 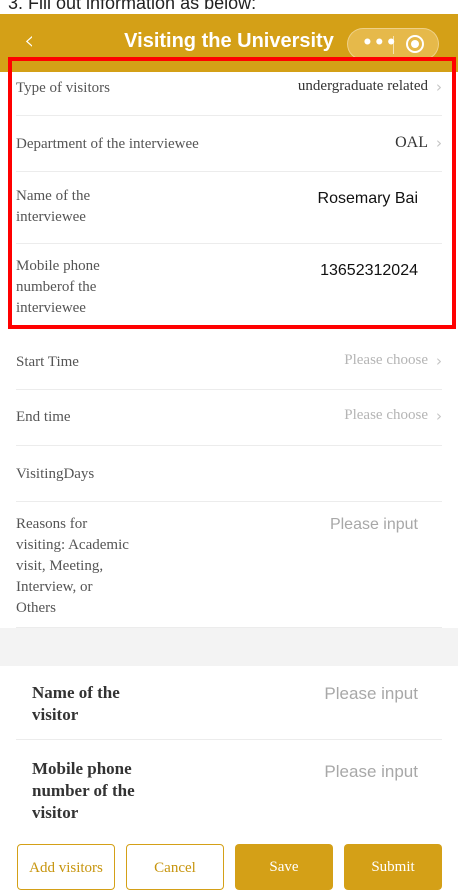 I want to click on save-button: Save, so click(x=284, y=867).